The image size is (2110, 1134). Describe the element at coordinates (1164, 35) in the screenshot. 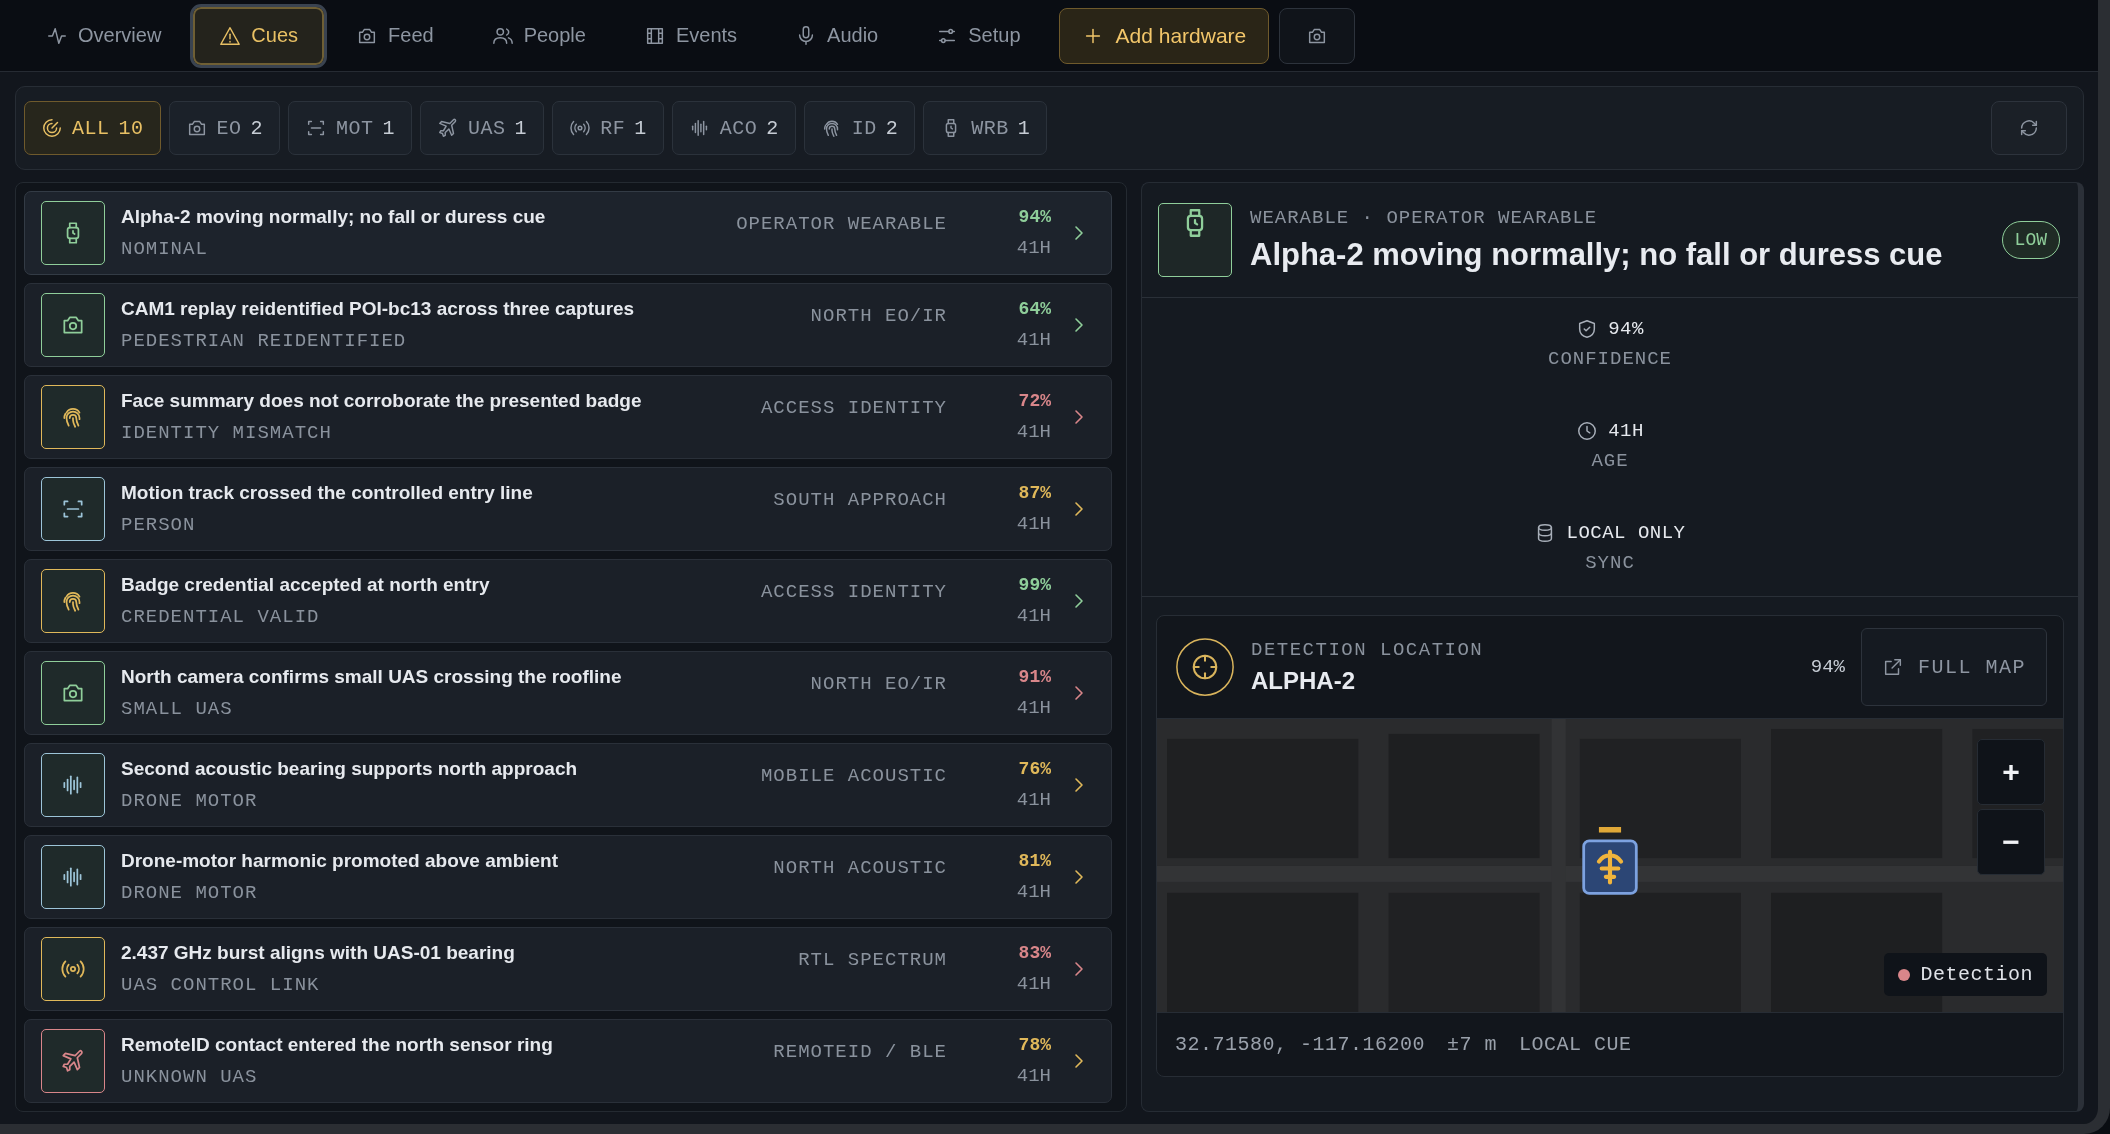

I see `add-hardware-button: Add hardware` at that location.